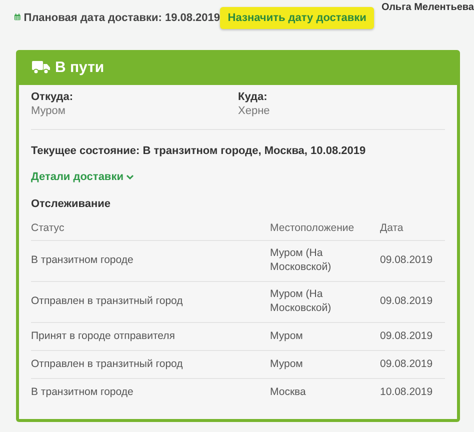  What do you see at coordinates (254, 111) in the screenshot?
I see `to-value: Херне` at bounding box center [254, 111].